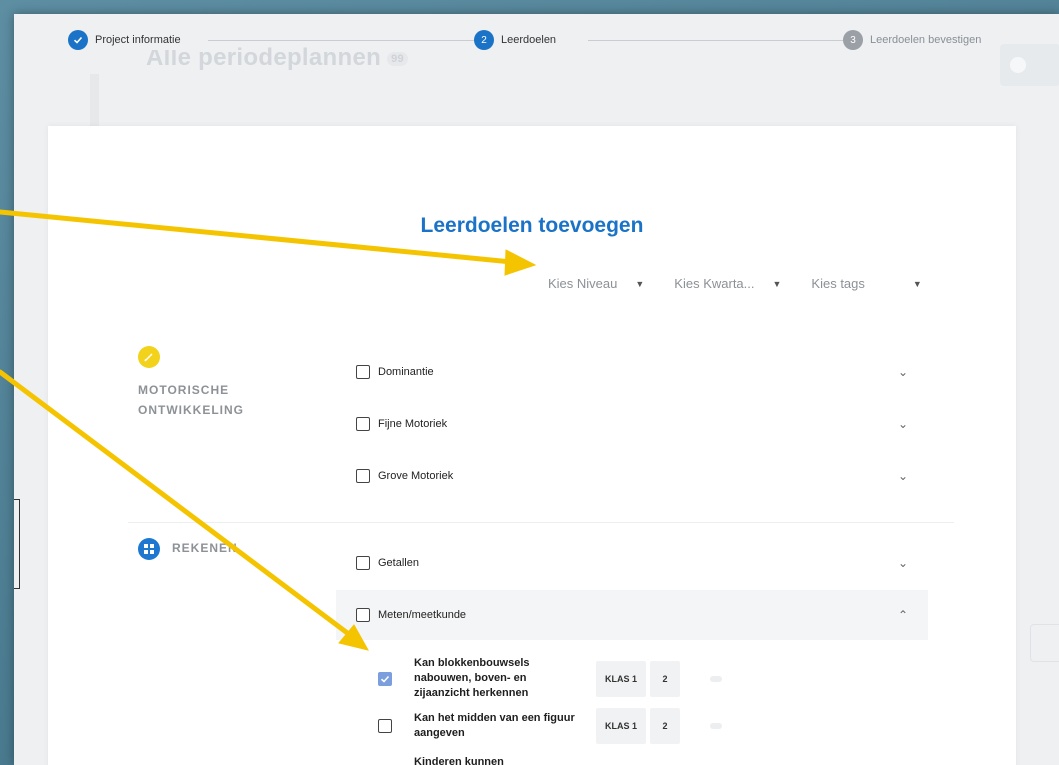 The width and height of the screenshot is (1059, 765). What do you see at coordinates (176, 503) in the screenshot?
I see `annotation-arrow-goal` at bounding box center [176, 503].